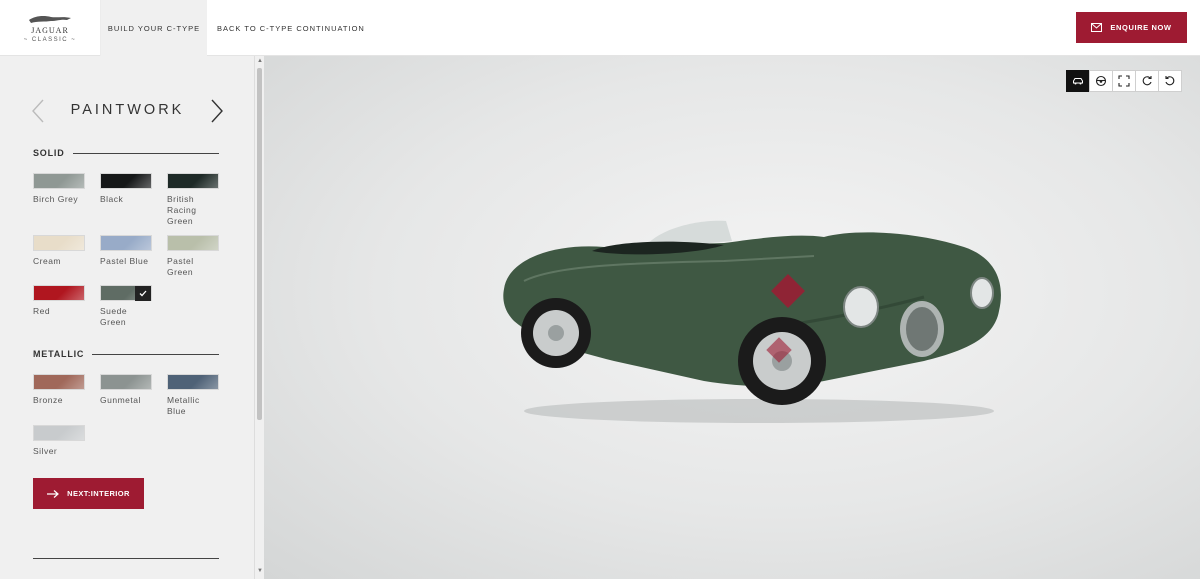  What do you see at coordinates (180, 266) in the screenshot?
I see `swatch-label: Pastel Green` at bounding box center [180, 266].